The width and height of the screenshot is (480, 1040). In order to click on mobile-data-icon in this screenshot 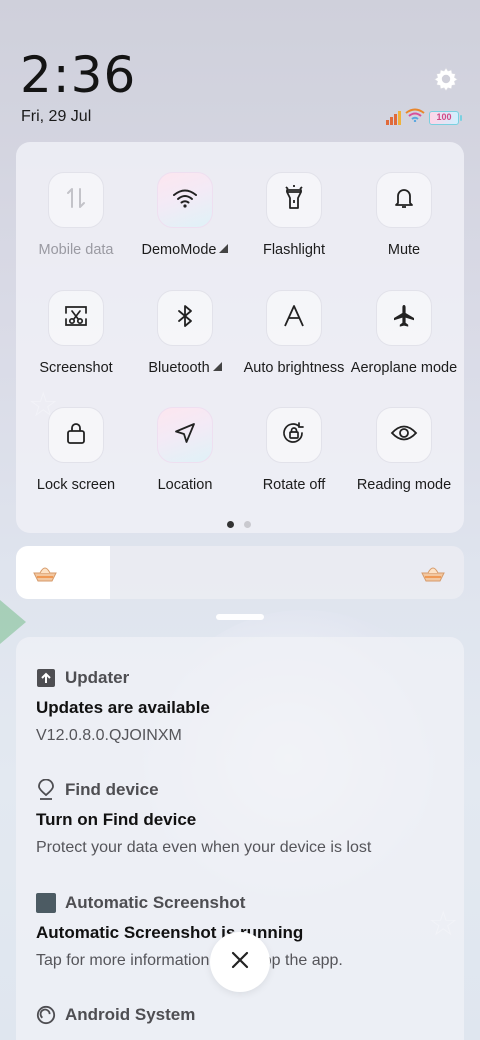, I will do `click(76, 200)`.